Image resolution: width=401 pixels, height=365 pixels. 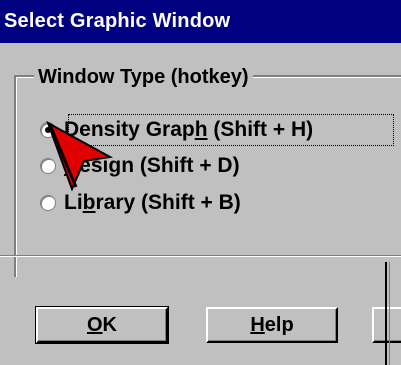 I want to click on arrow-pointer-icon, so click(x=80, y=155).